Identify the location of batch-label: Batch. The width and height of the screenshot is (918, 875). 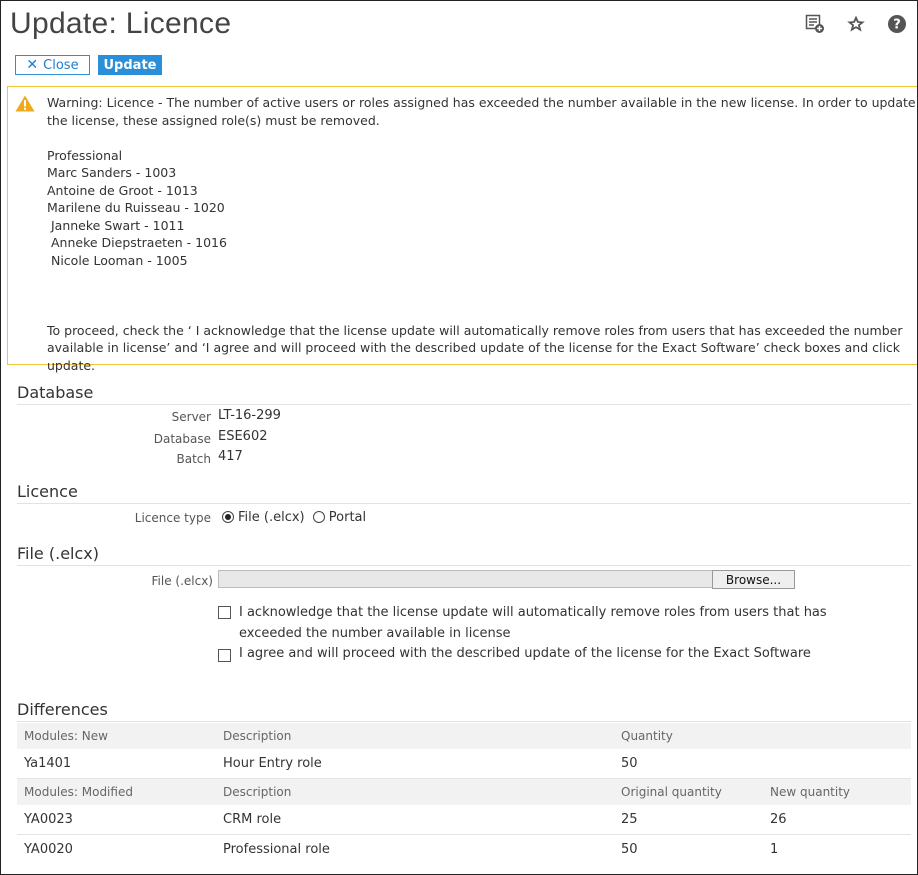
(194, 459).